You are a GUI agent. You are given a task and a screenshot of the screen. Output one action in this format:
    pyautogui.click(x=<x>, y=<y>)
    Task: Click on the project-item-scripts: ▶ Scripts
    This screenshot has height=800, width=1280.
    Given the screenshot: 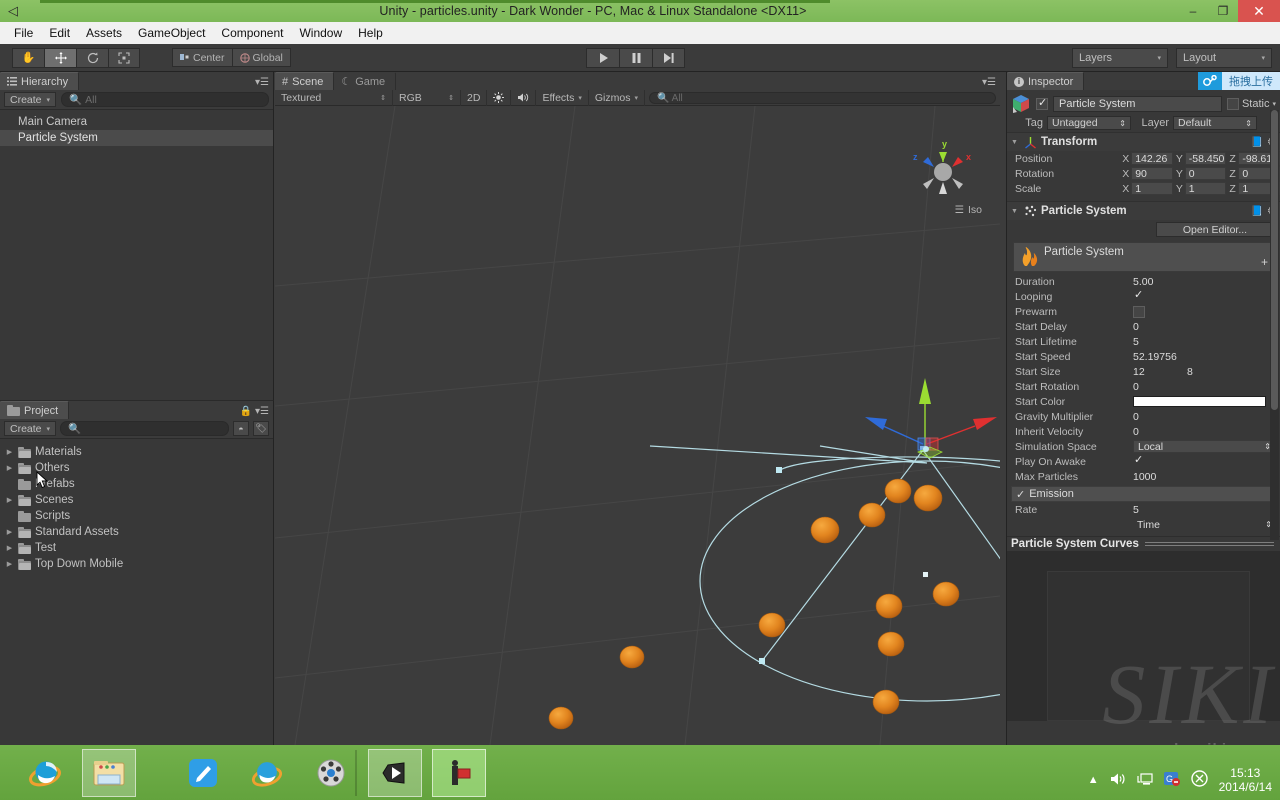 What is the action you would take?
    pyautogui.click(x=136, y=516)
    